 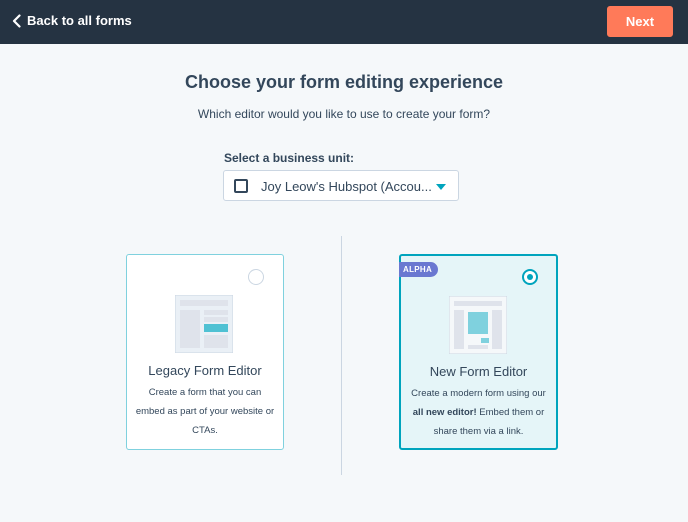 I want to click on new-editor-highlight: all new editor!, so click(x=444, y=412).